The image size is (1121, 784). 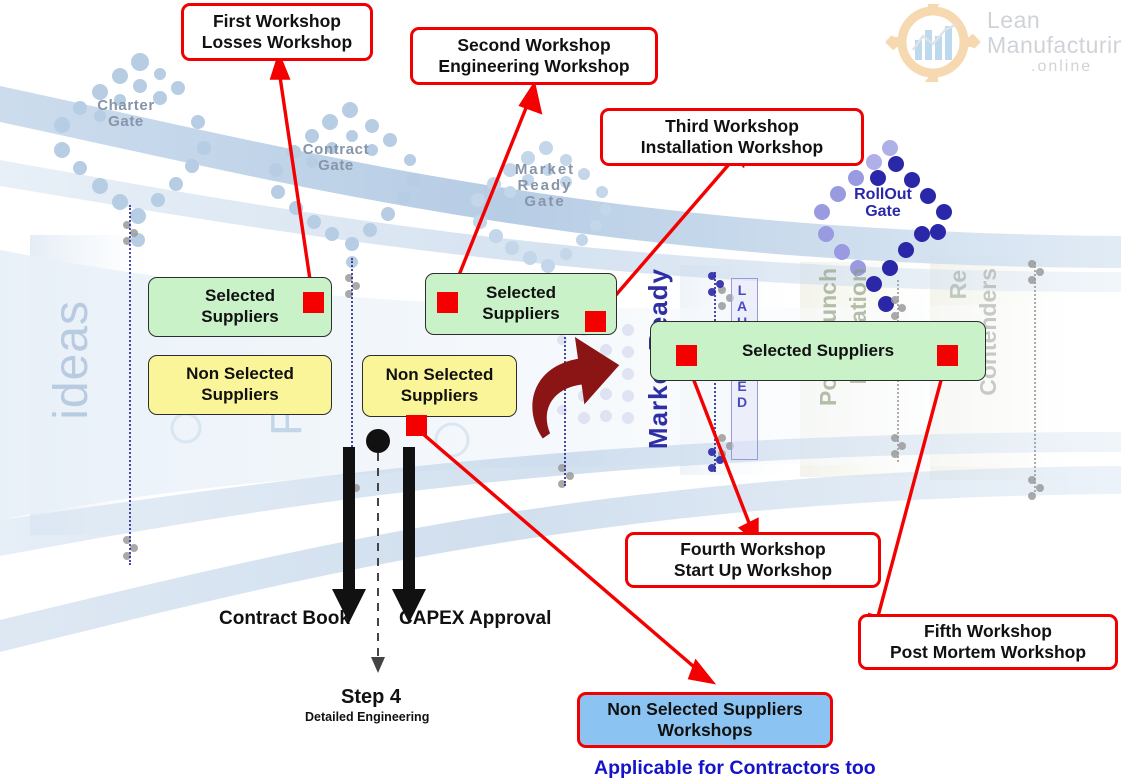 I want to click on logo-text: Lean Manufacturing, so click(x=1054, y=33).